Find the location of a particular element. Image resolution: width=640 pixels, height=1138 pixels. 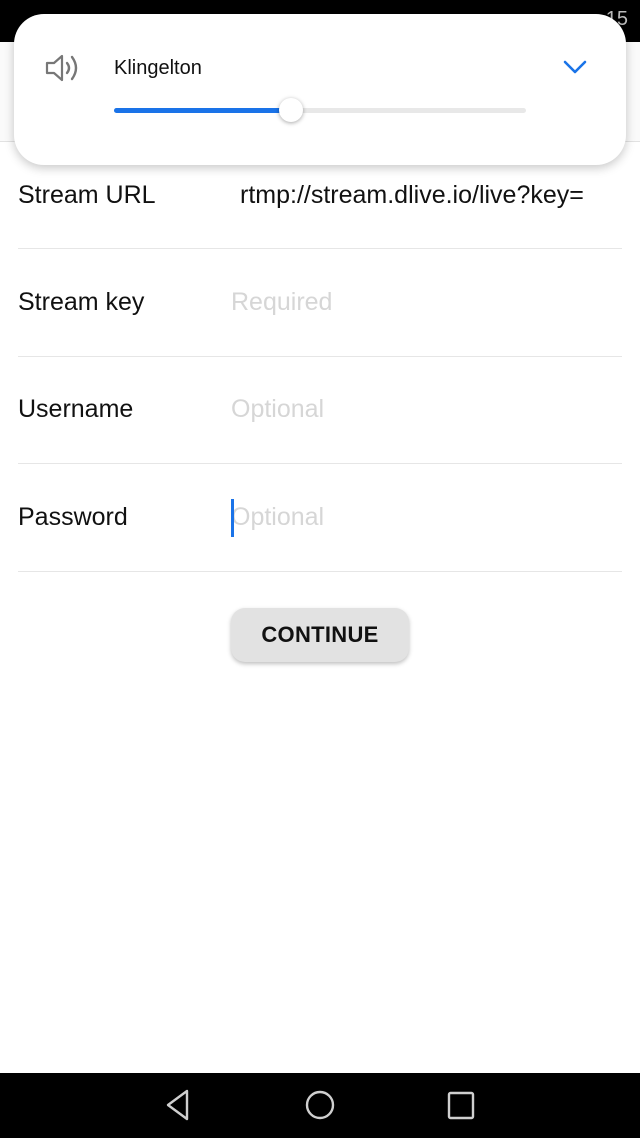

continue-button: CONTINUE is located at coordinates (320, 635).